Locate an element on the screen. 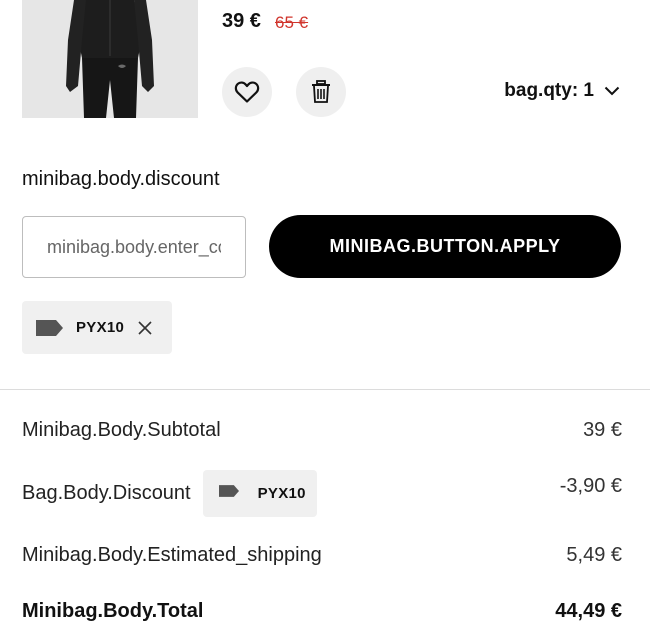 The width and height of the screenshot is (650, 638). wishlist-button is located at coordinates (247, 92).